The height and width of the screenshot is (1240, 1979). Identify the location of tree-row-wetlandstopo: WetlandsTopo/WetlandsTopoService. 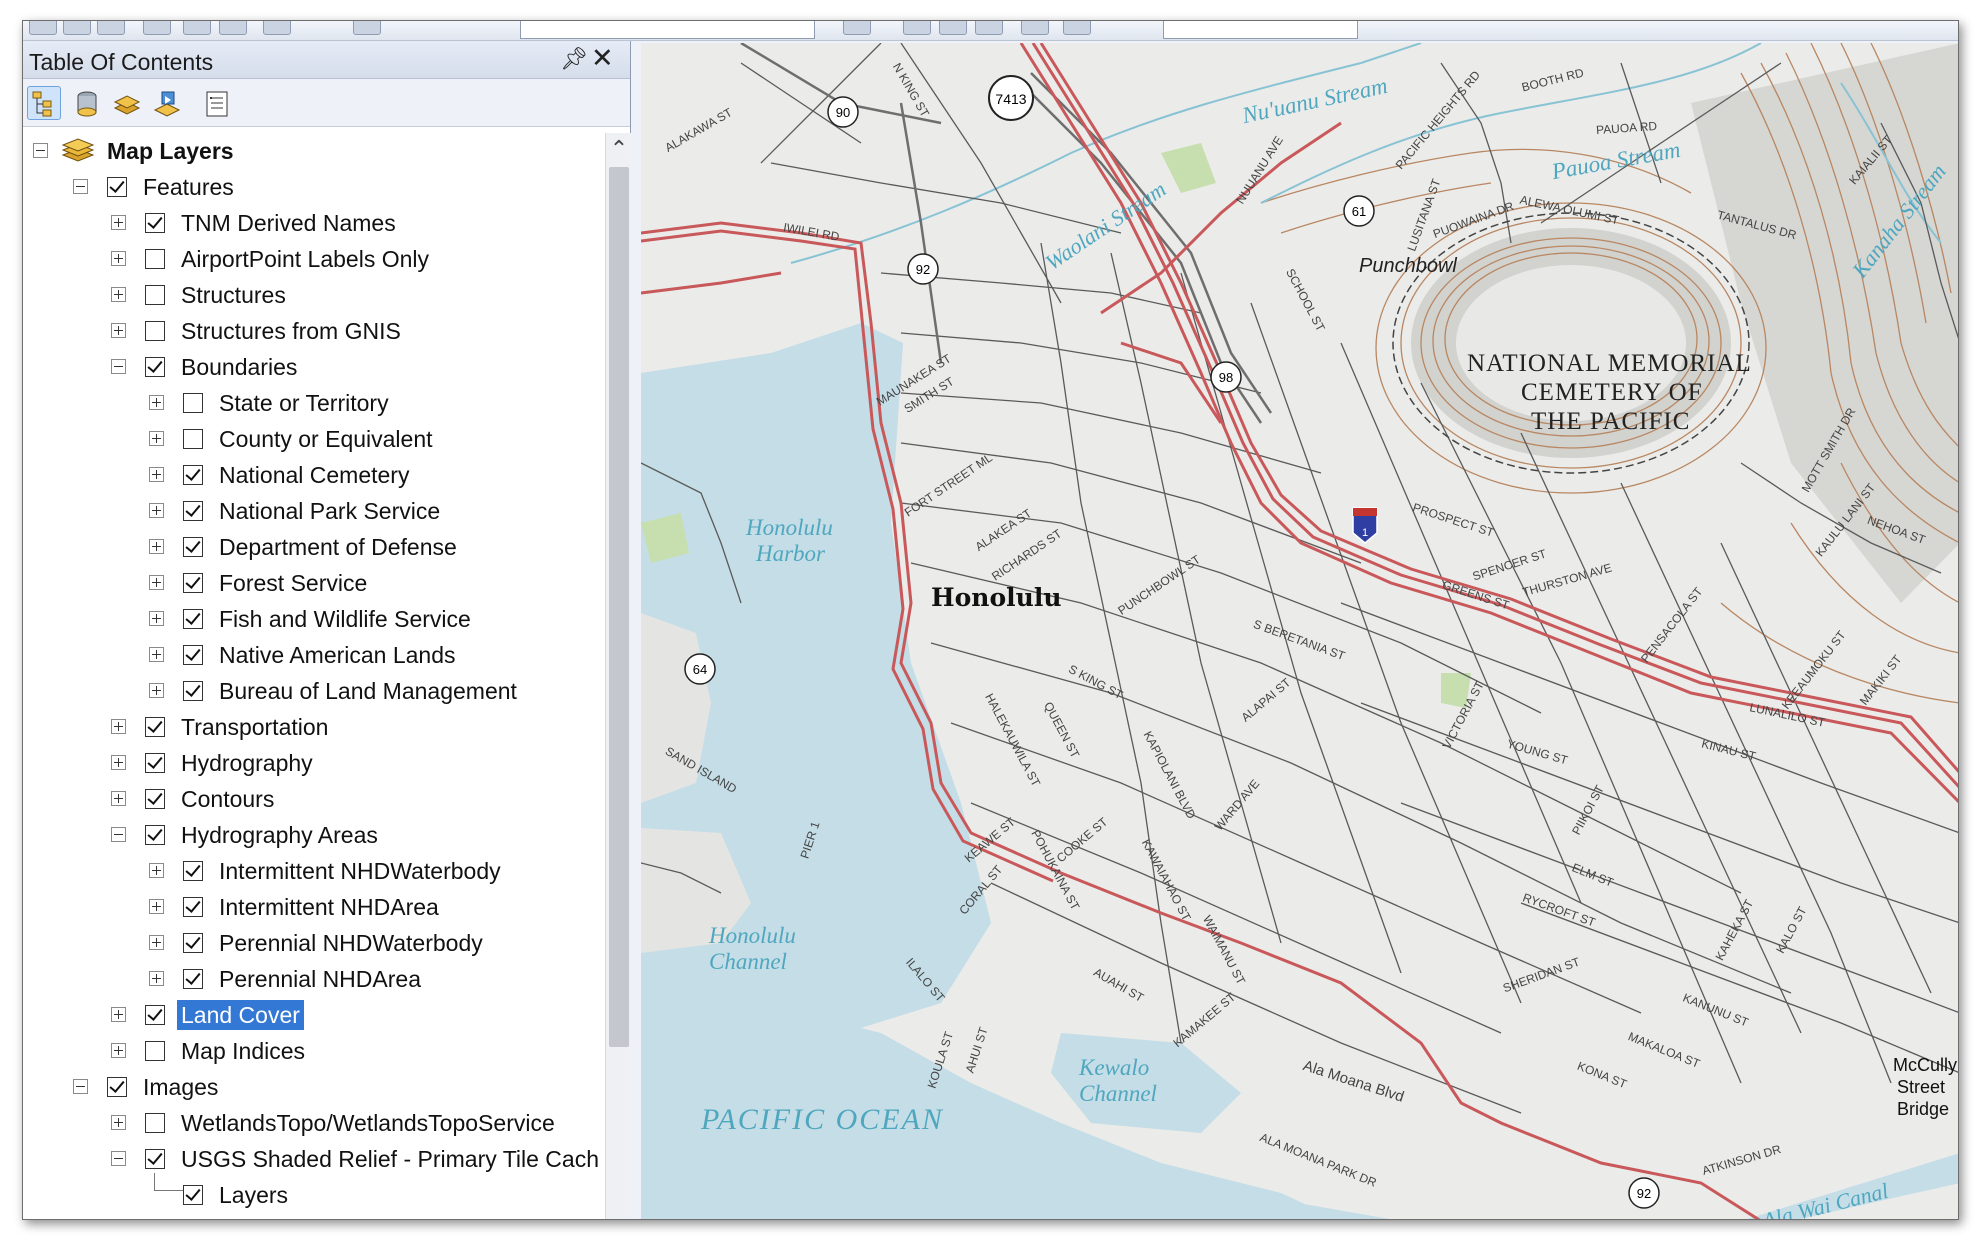
(314, 1122).